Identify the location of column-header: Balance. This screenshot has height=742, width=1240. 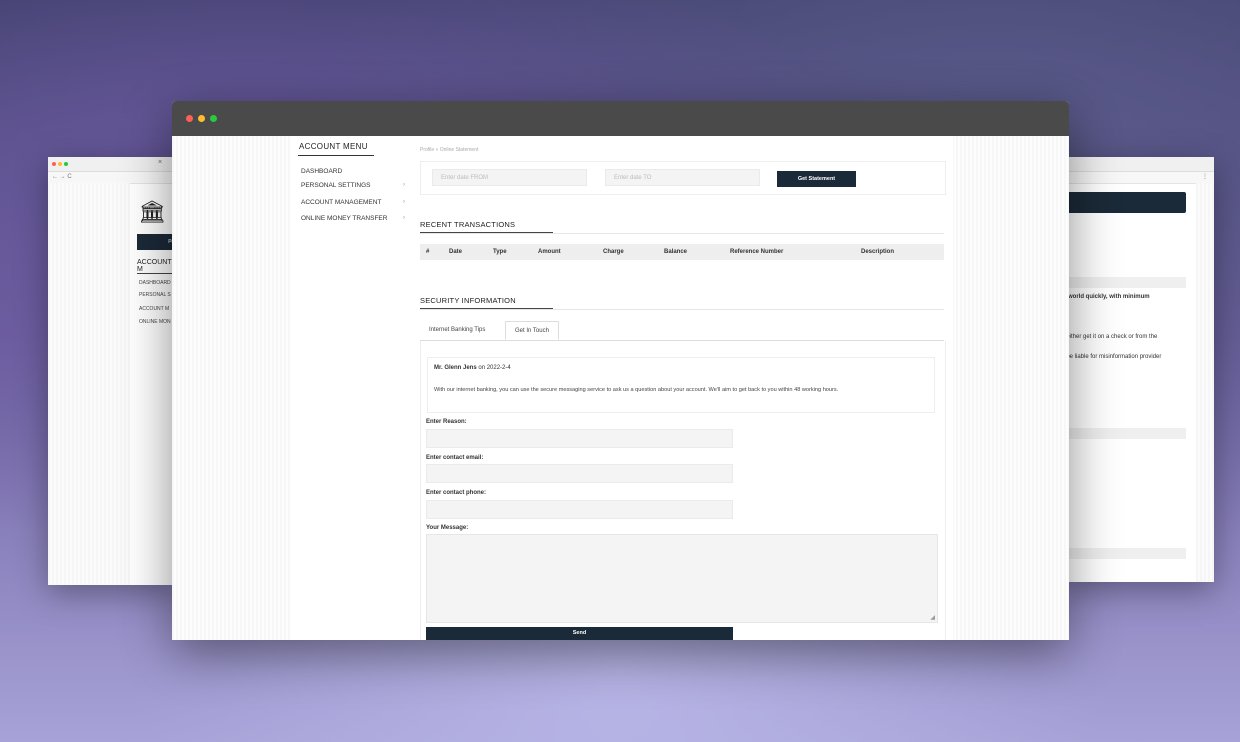
(676, 252).